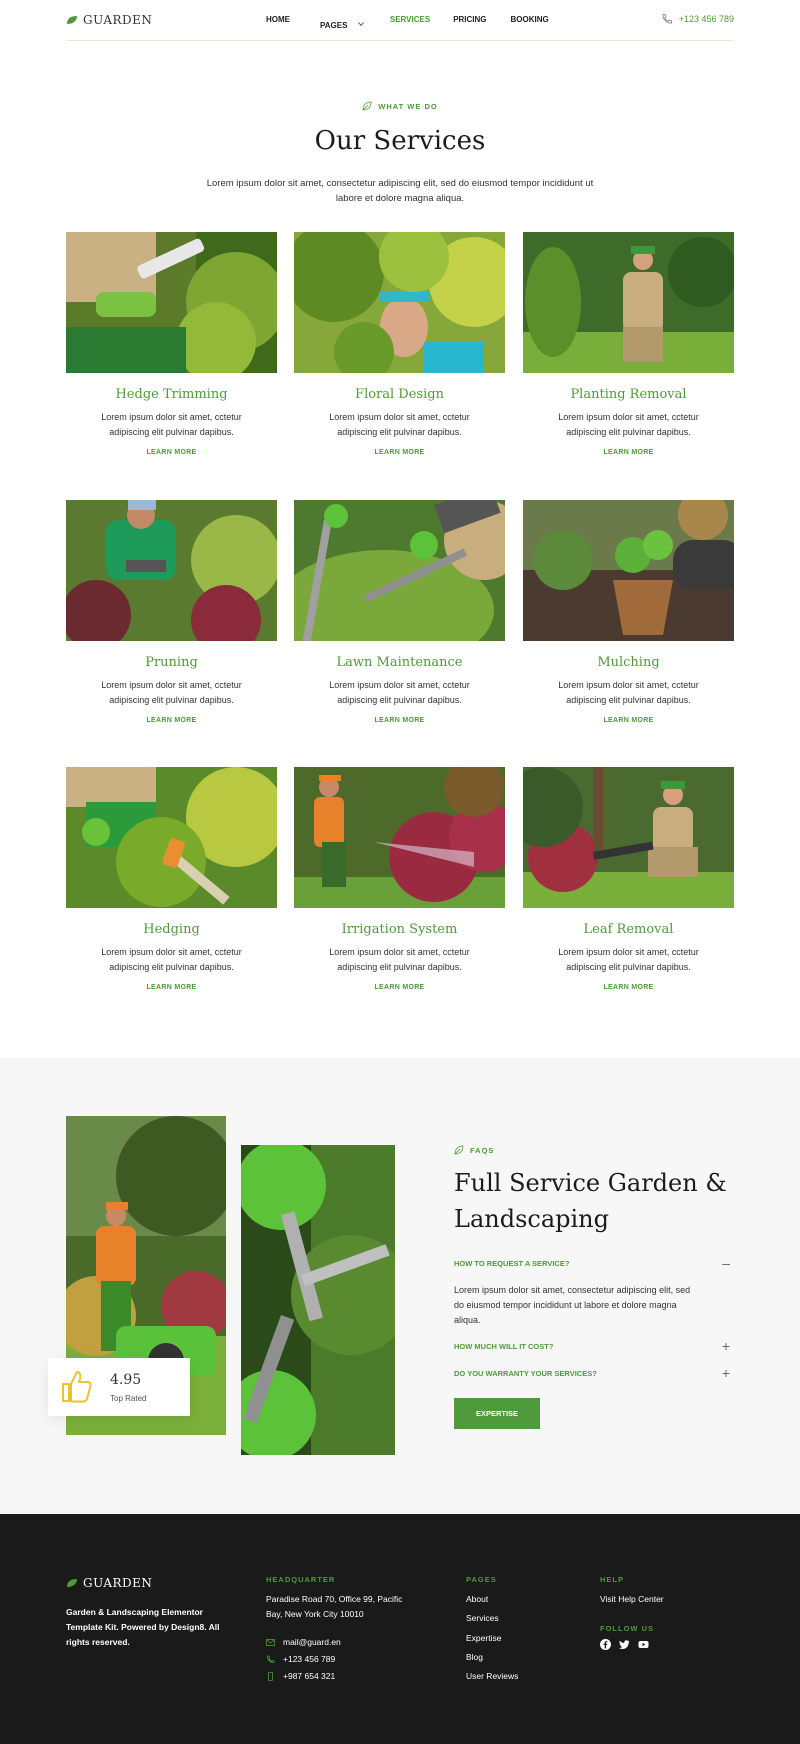  I want to click on service-title: Hedge Trimming, so click(171, 394).